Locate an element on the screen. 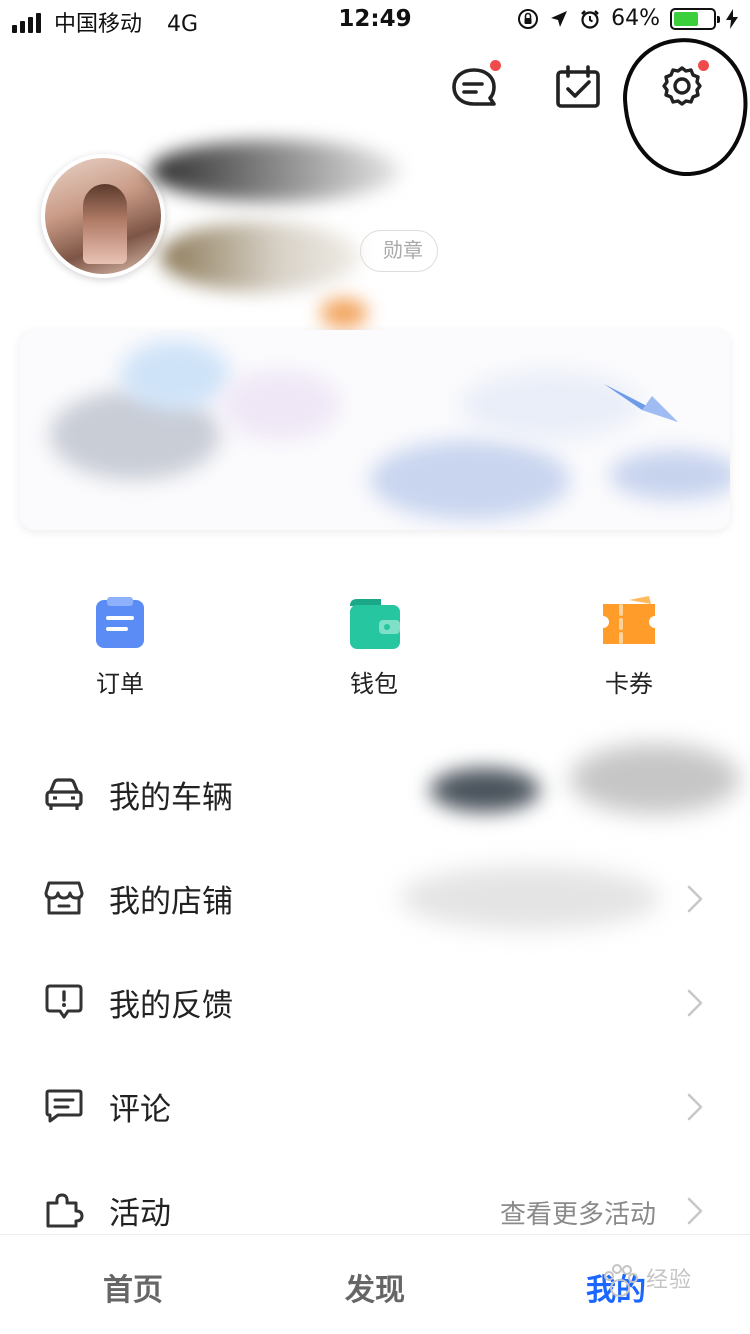 This screenshot has width=750, height=1334. feedback-icon is located at coordinates (64, 1001).